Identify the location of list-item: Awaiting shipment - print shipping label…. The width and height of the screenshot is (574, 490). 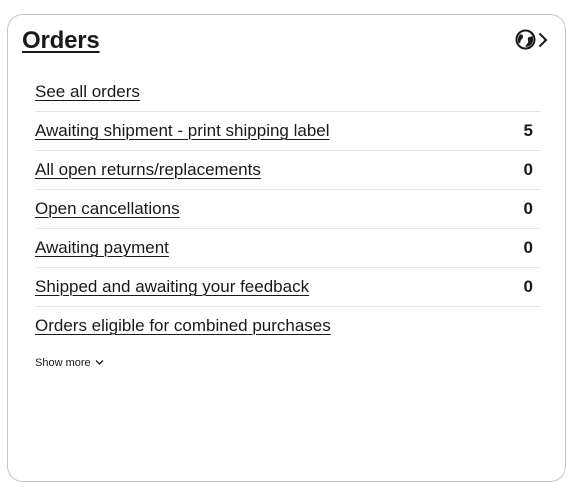
(288, 131).